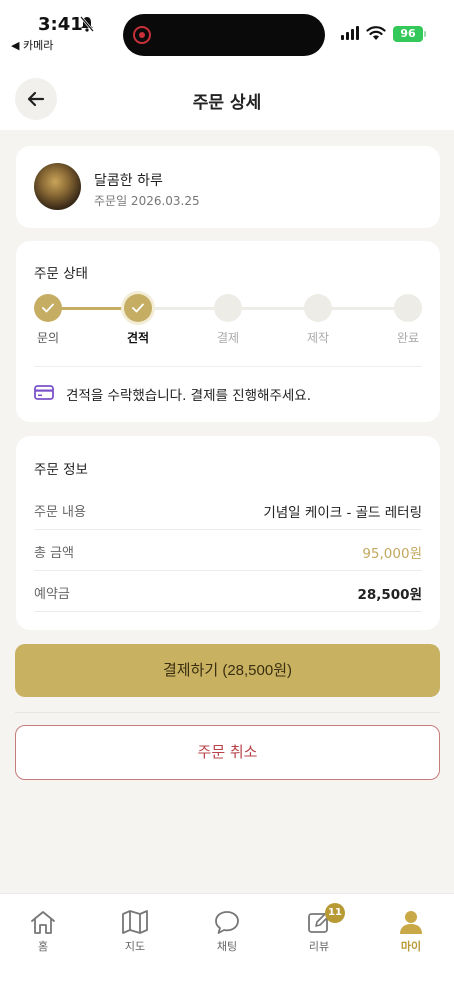 The width and height of the screenshot is (454, 987). What do you see at coordinates (138, 338) in the screenshot?
I see `step-label: 견적` at bounding box center [138, 338].